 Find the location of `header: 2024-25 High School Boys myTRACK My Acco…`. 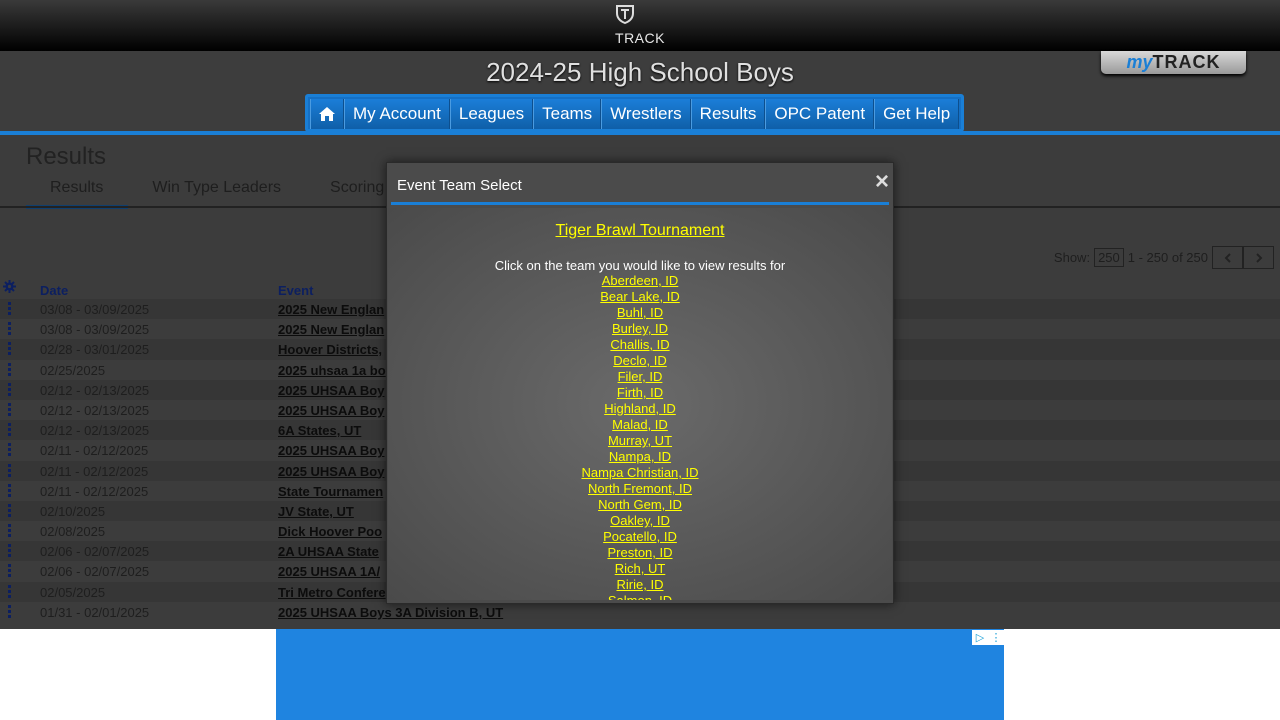

header: 2024-25 High School Boys myTRACK My Acco… is located at coordinates (640, 92).